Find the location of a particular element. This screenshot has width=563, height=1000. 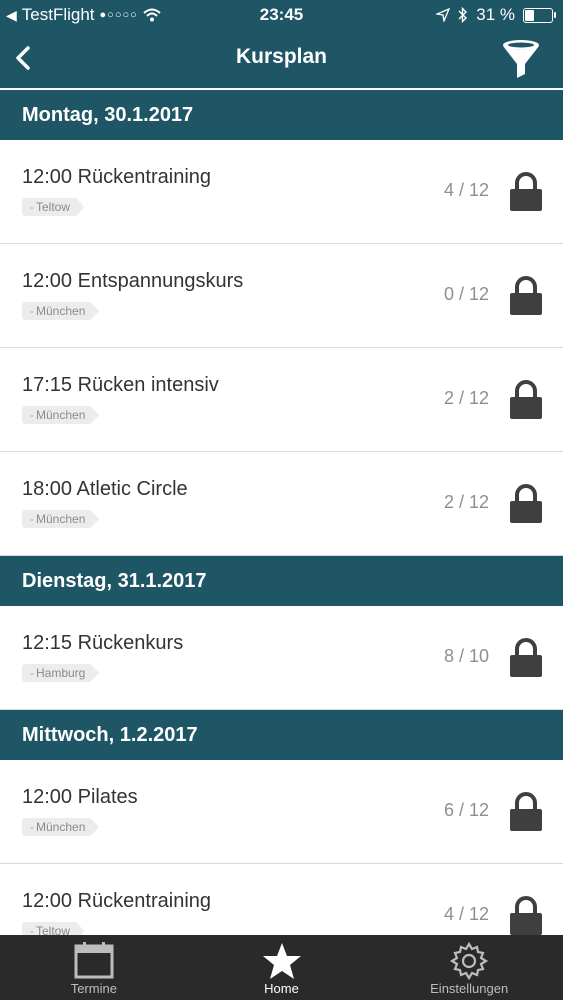

course-row: 12:00 Entspannungskurs - München 0 / 12 is located at coordinates (281, 296).